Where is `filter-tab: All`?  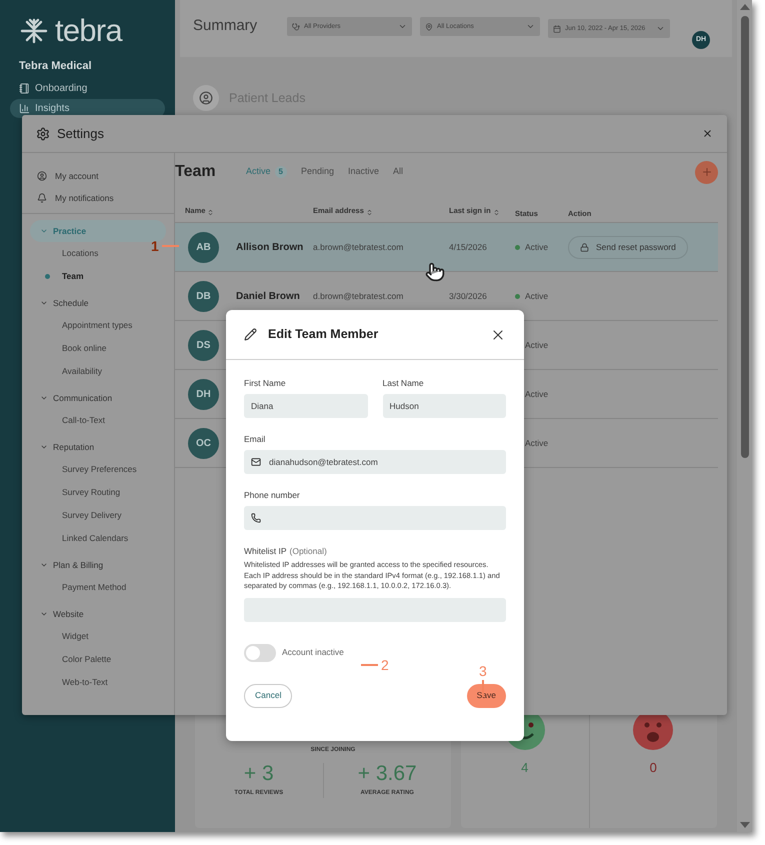 filter-tab: All is located at coordinates (398, 172).